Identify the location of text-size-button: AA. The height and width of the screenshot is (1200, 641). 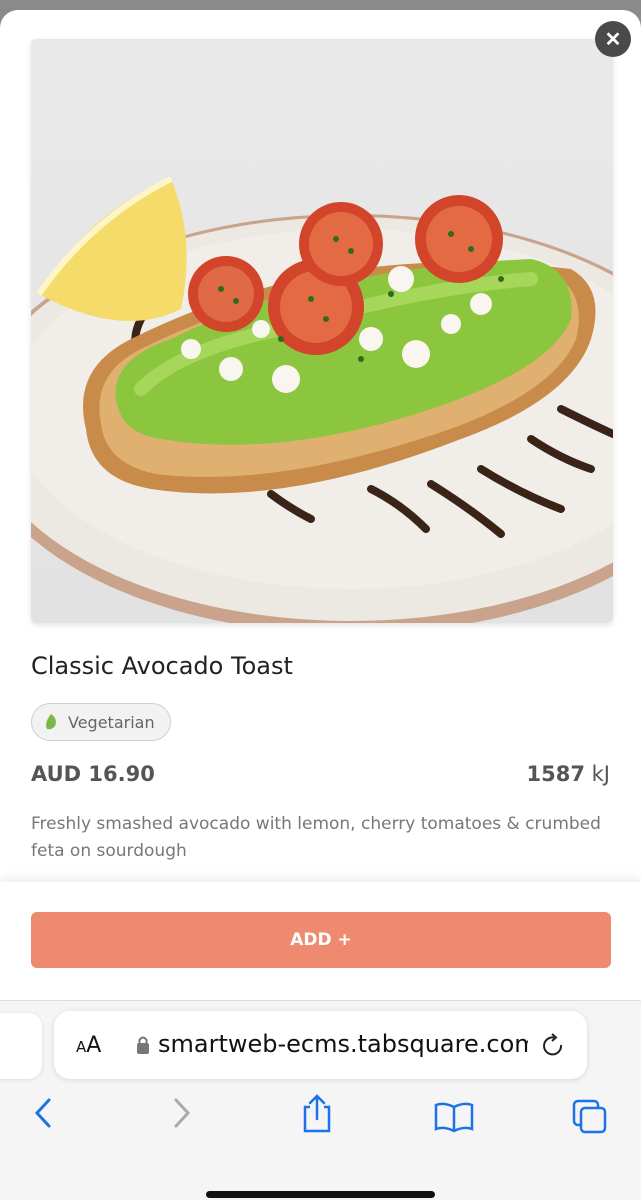
(88, 1045).